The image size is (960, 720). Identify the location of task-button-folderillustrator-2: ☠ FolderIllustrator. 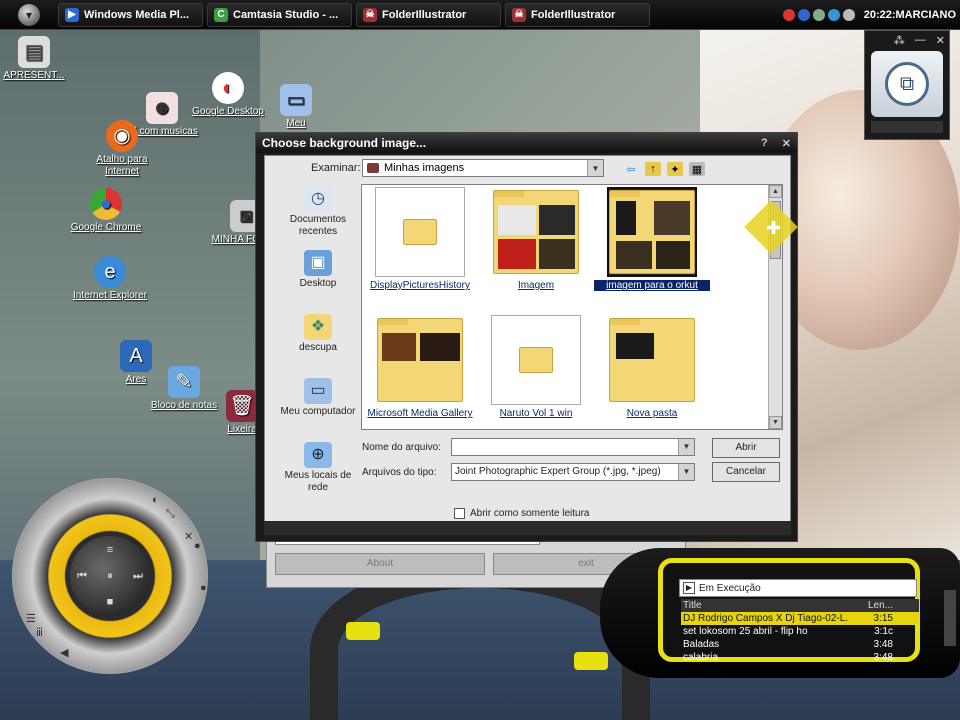
(577, 14).